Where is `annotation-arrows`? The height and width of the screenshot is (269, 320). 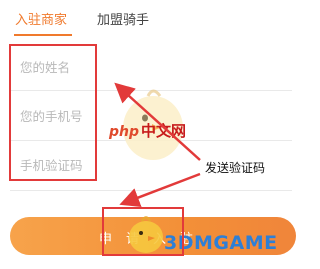 annotation-arrows is located at coordinates (157, 144).